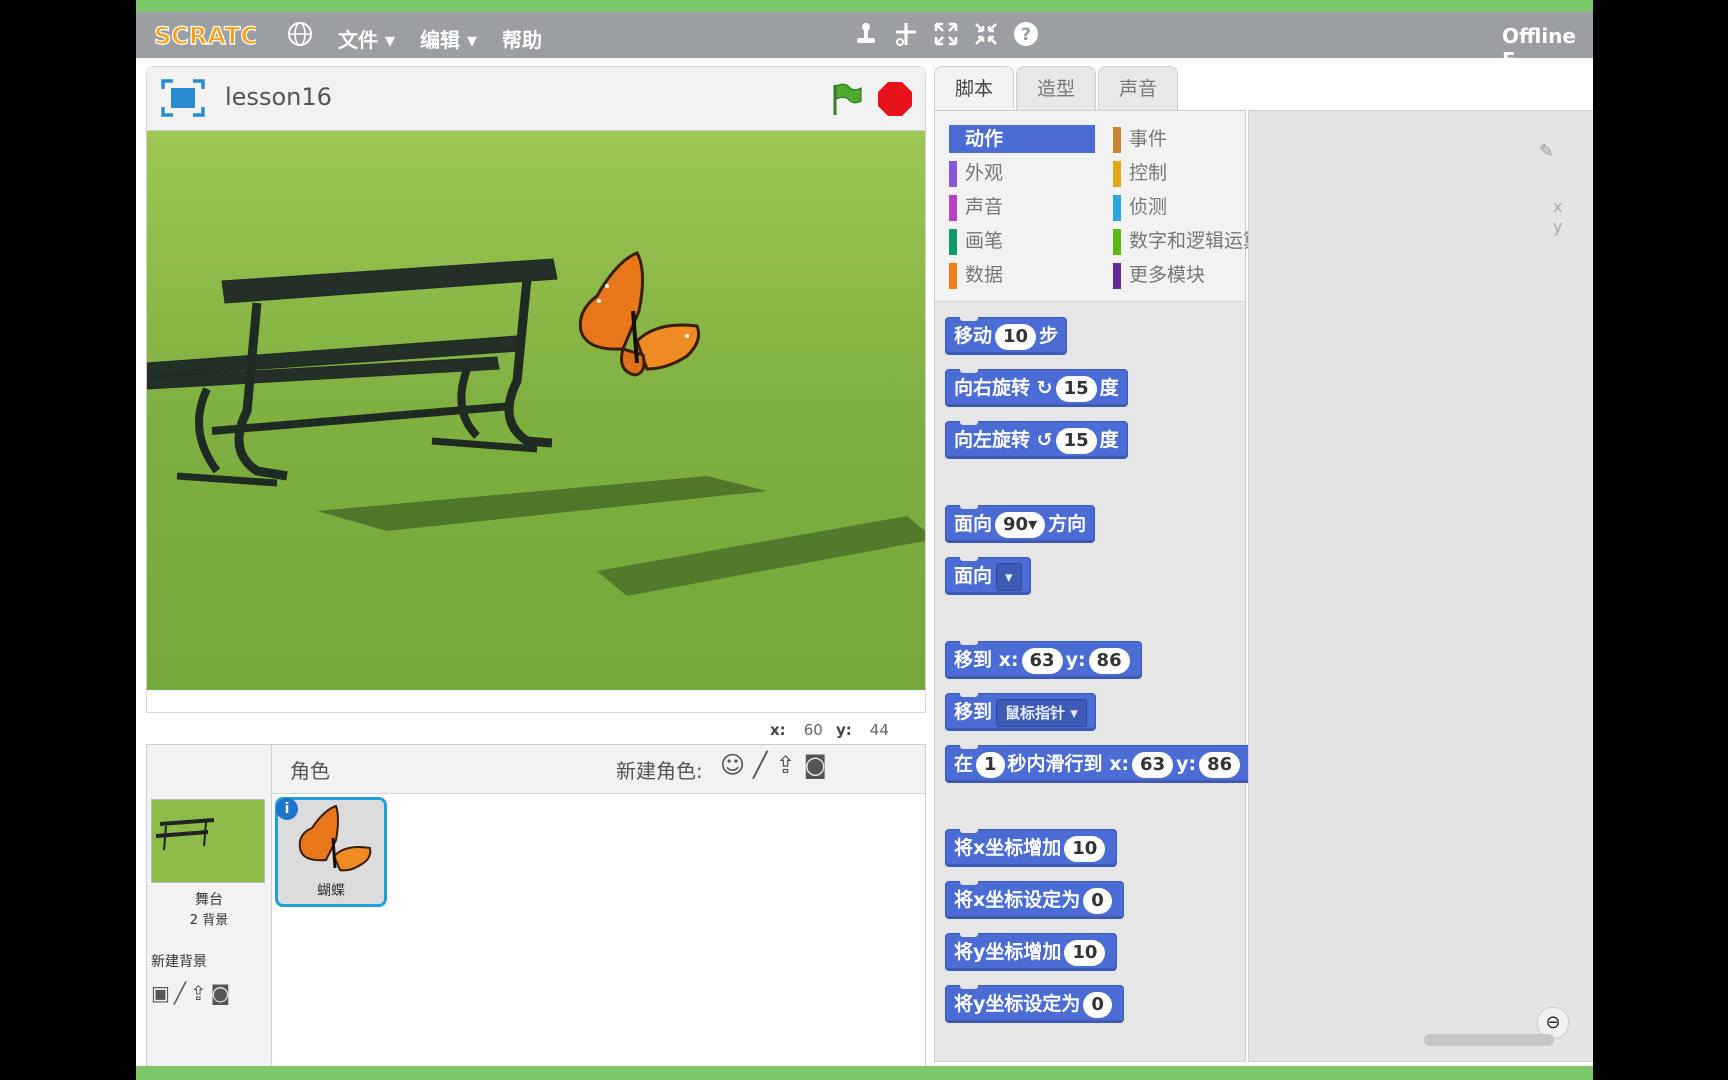 The height and width of the screenshot is (1080, 1728). Describe the element at coordinates (1187, 241) in the screenshot. I see `category-operators: 数字和逻辑运算` at that location.